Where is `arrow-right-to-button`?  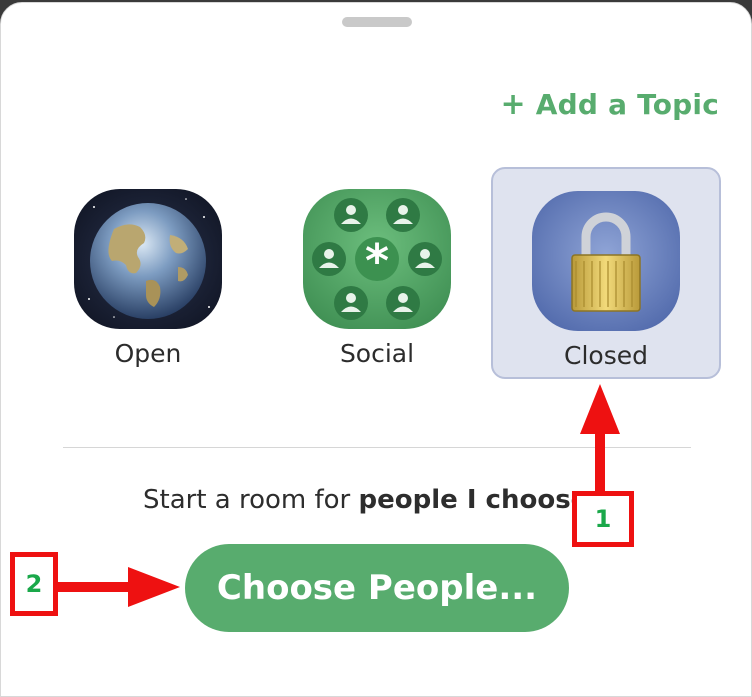 arrow-right-to-button is located at coordinates (118, 587).